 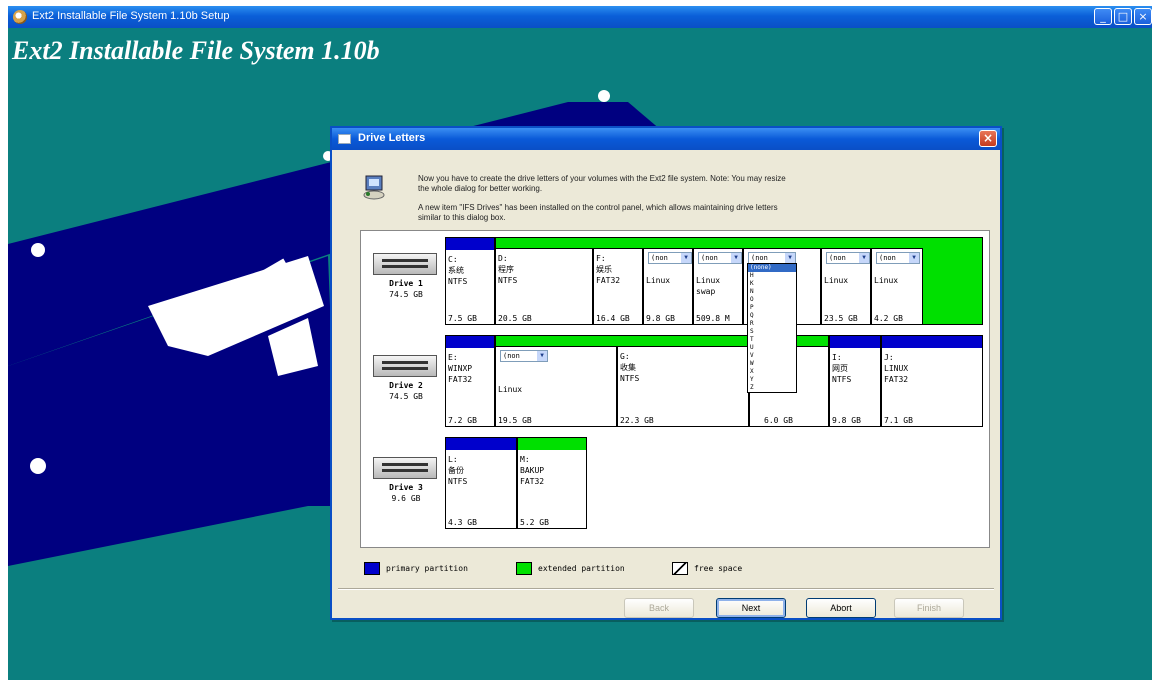 I want to click on dropdown-option: N, so click(x=772, y=292).